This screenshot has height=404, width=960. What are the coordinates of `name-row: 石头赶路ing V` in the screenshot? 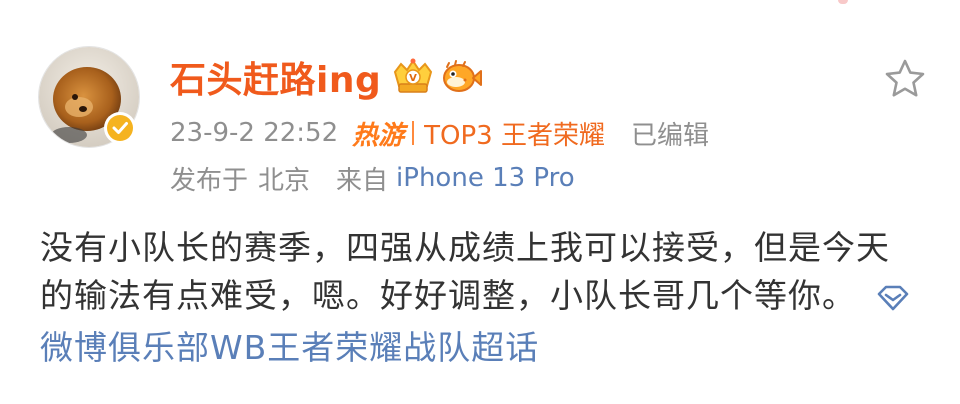 It's located at (326, 77).